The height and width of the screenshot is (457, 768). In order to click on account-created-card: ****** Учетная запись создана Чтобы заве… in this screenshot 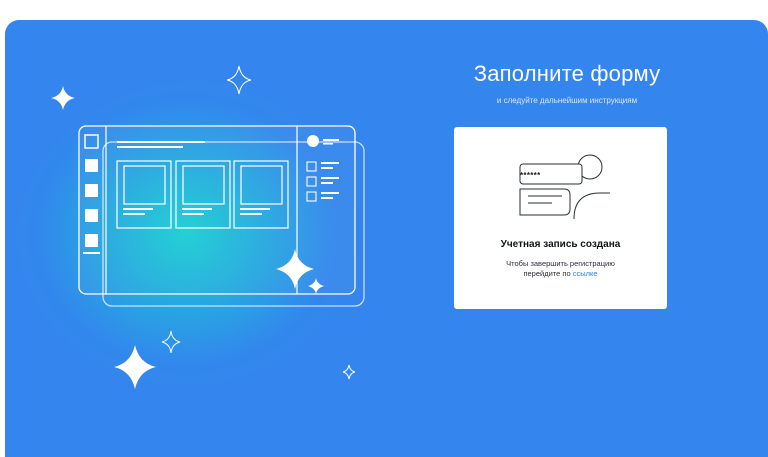, I will do `click(560, 218)`.